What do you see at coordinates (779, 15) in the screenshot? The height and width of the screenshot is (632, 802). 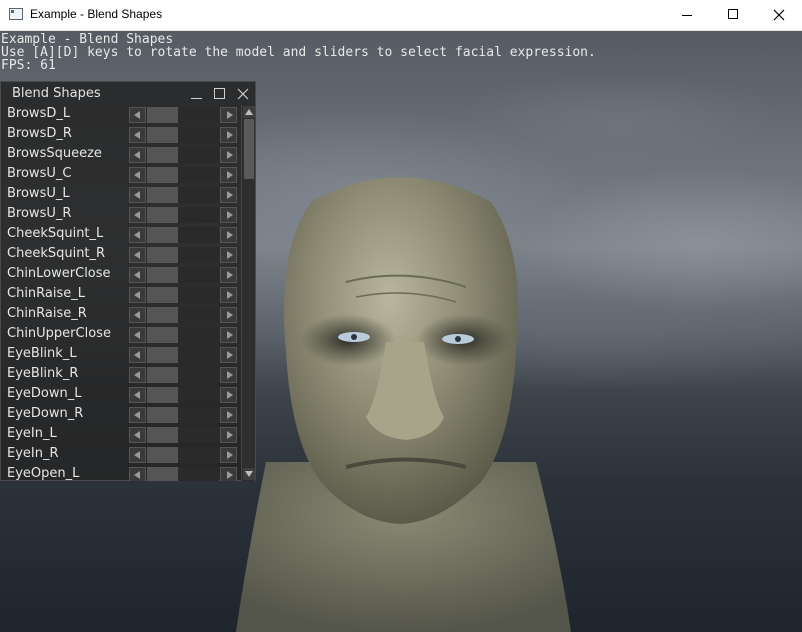 I see `close-button` at bounding box center [779, 15].